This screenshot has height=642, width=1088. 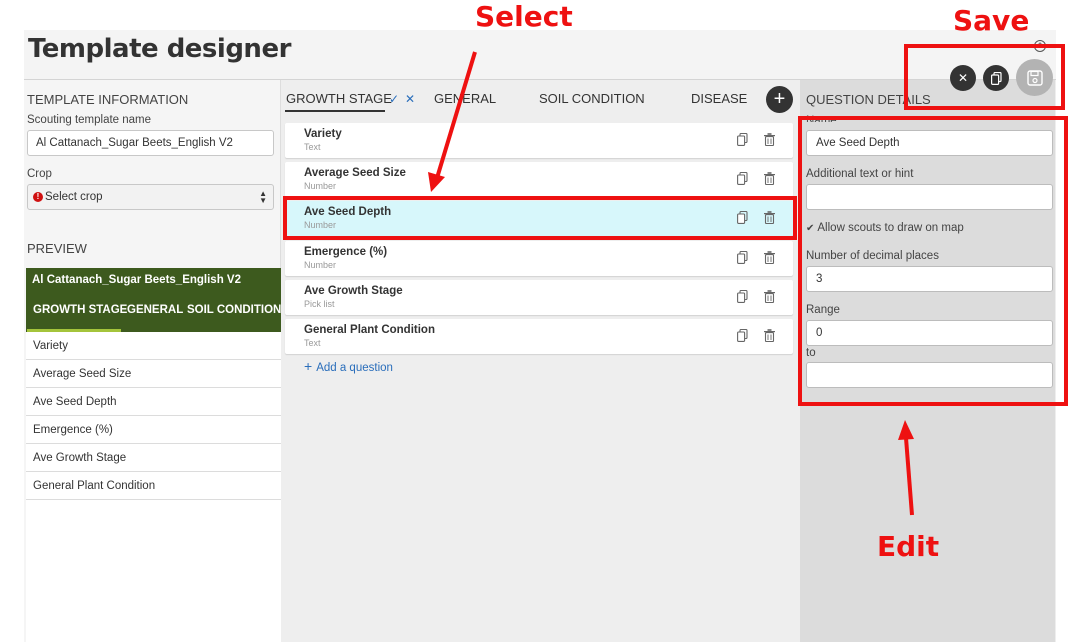 I want to click on tab-general: GENERAL, so click(x=465, y=98).